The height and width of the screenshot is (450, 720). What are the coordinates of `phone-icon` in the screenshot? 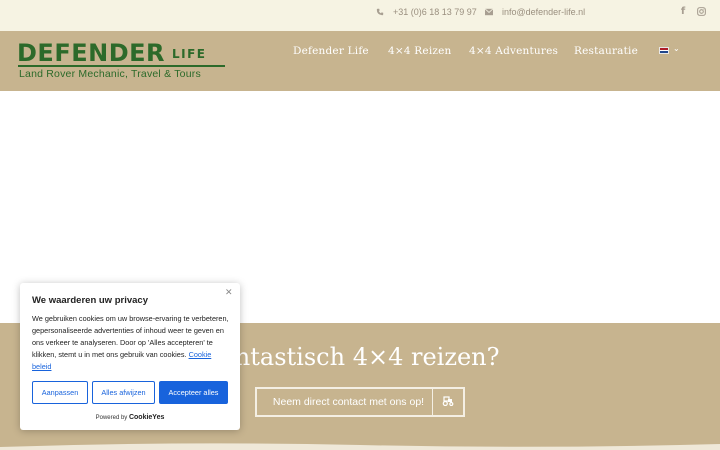 It's located at (380, 12).